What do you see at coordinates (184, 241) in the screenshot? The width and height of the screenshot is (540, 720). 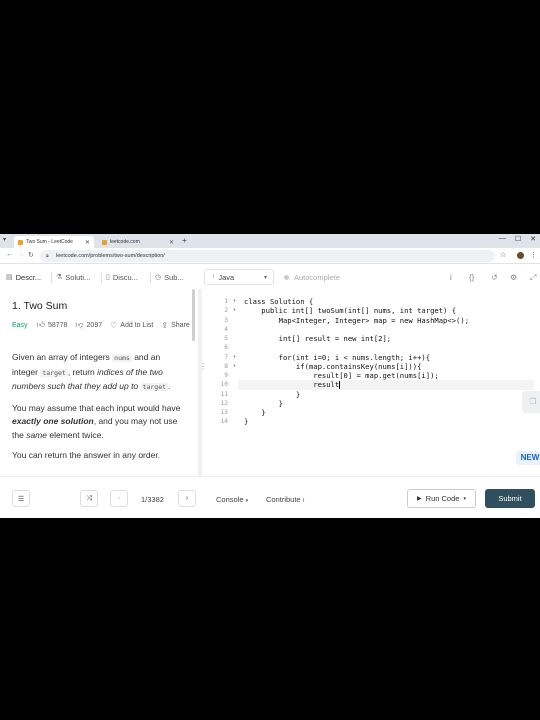 I see `plus-icon: +` at bounding box center [184, 241].